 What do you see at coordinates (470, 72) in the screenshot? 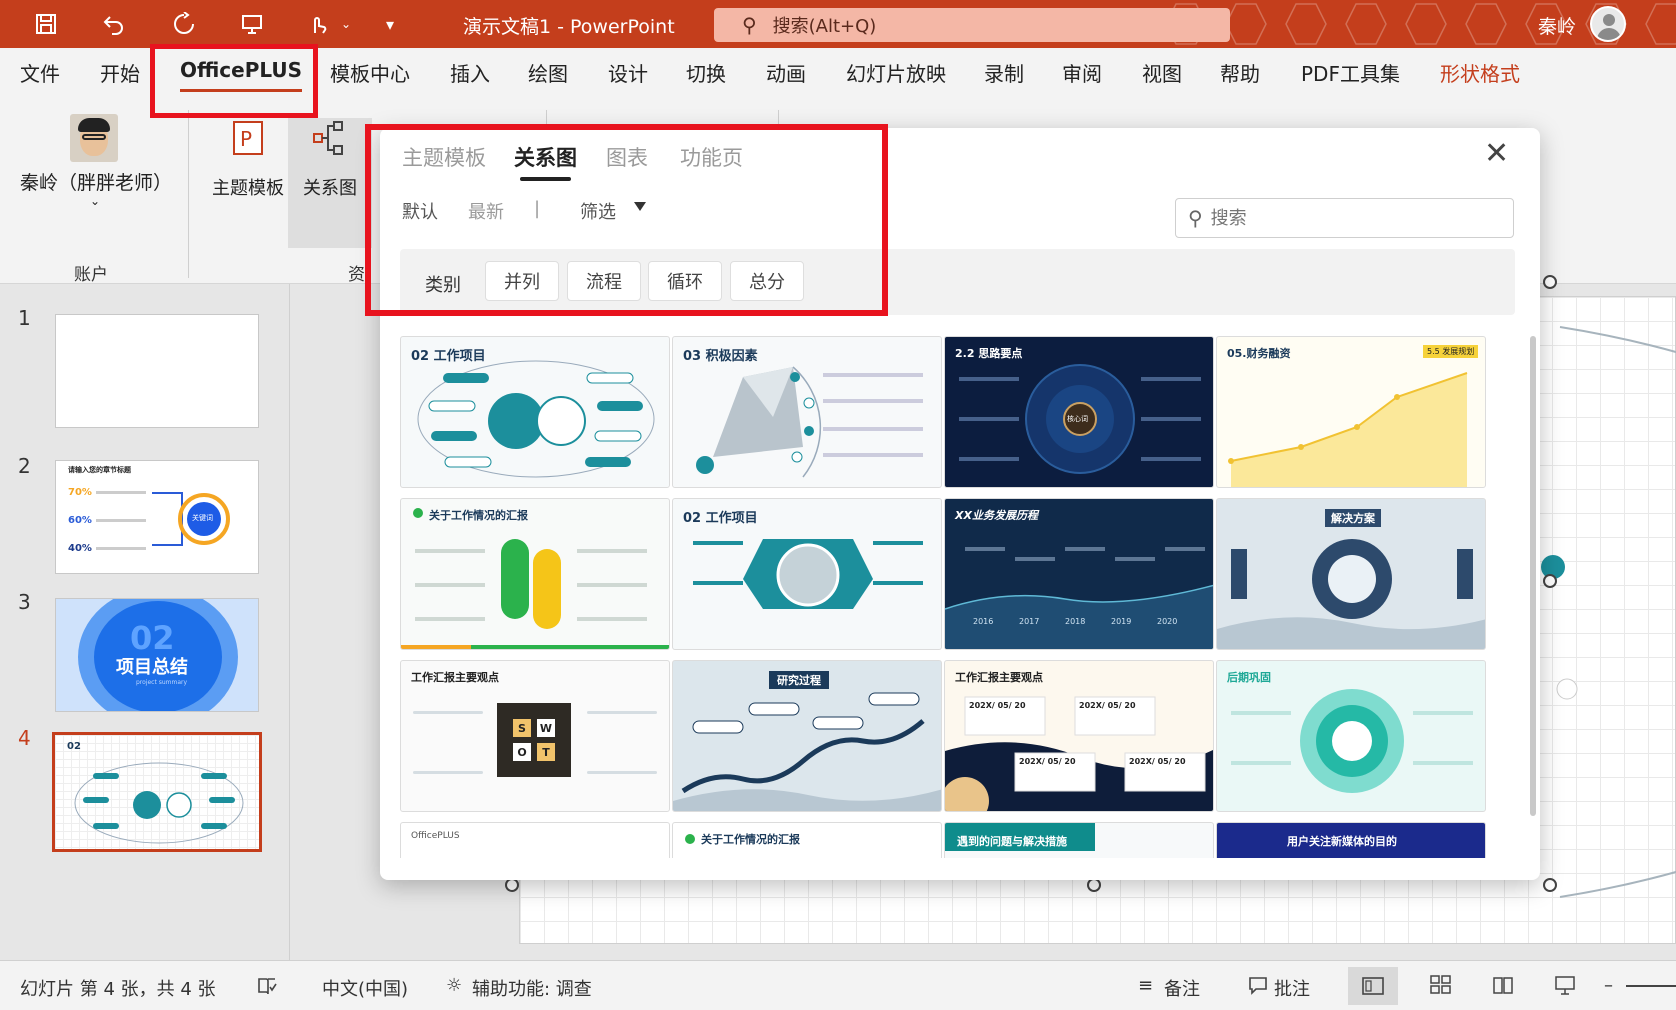
I see `tab-insert: 插入` at bounding box center [470, 72].